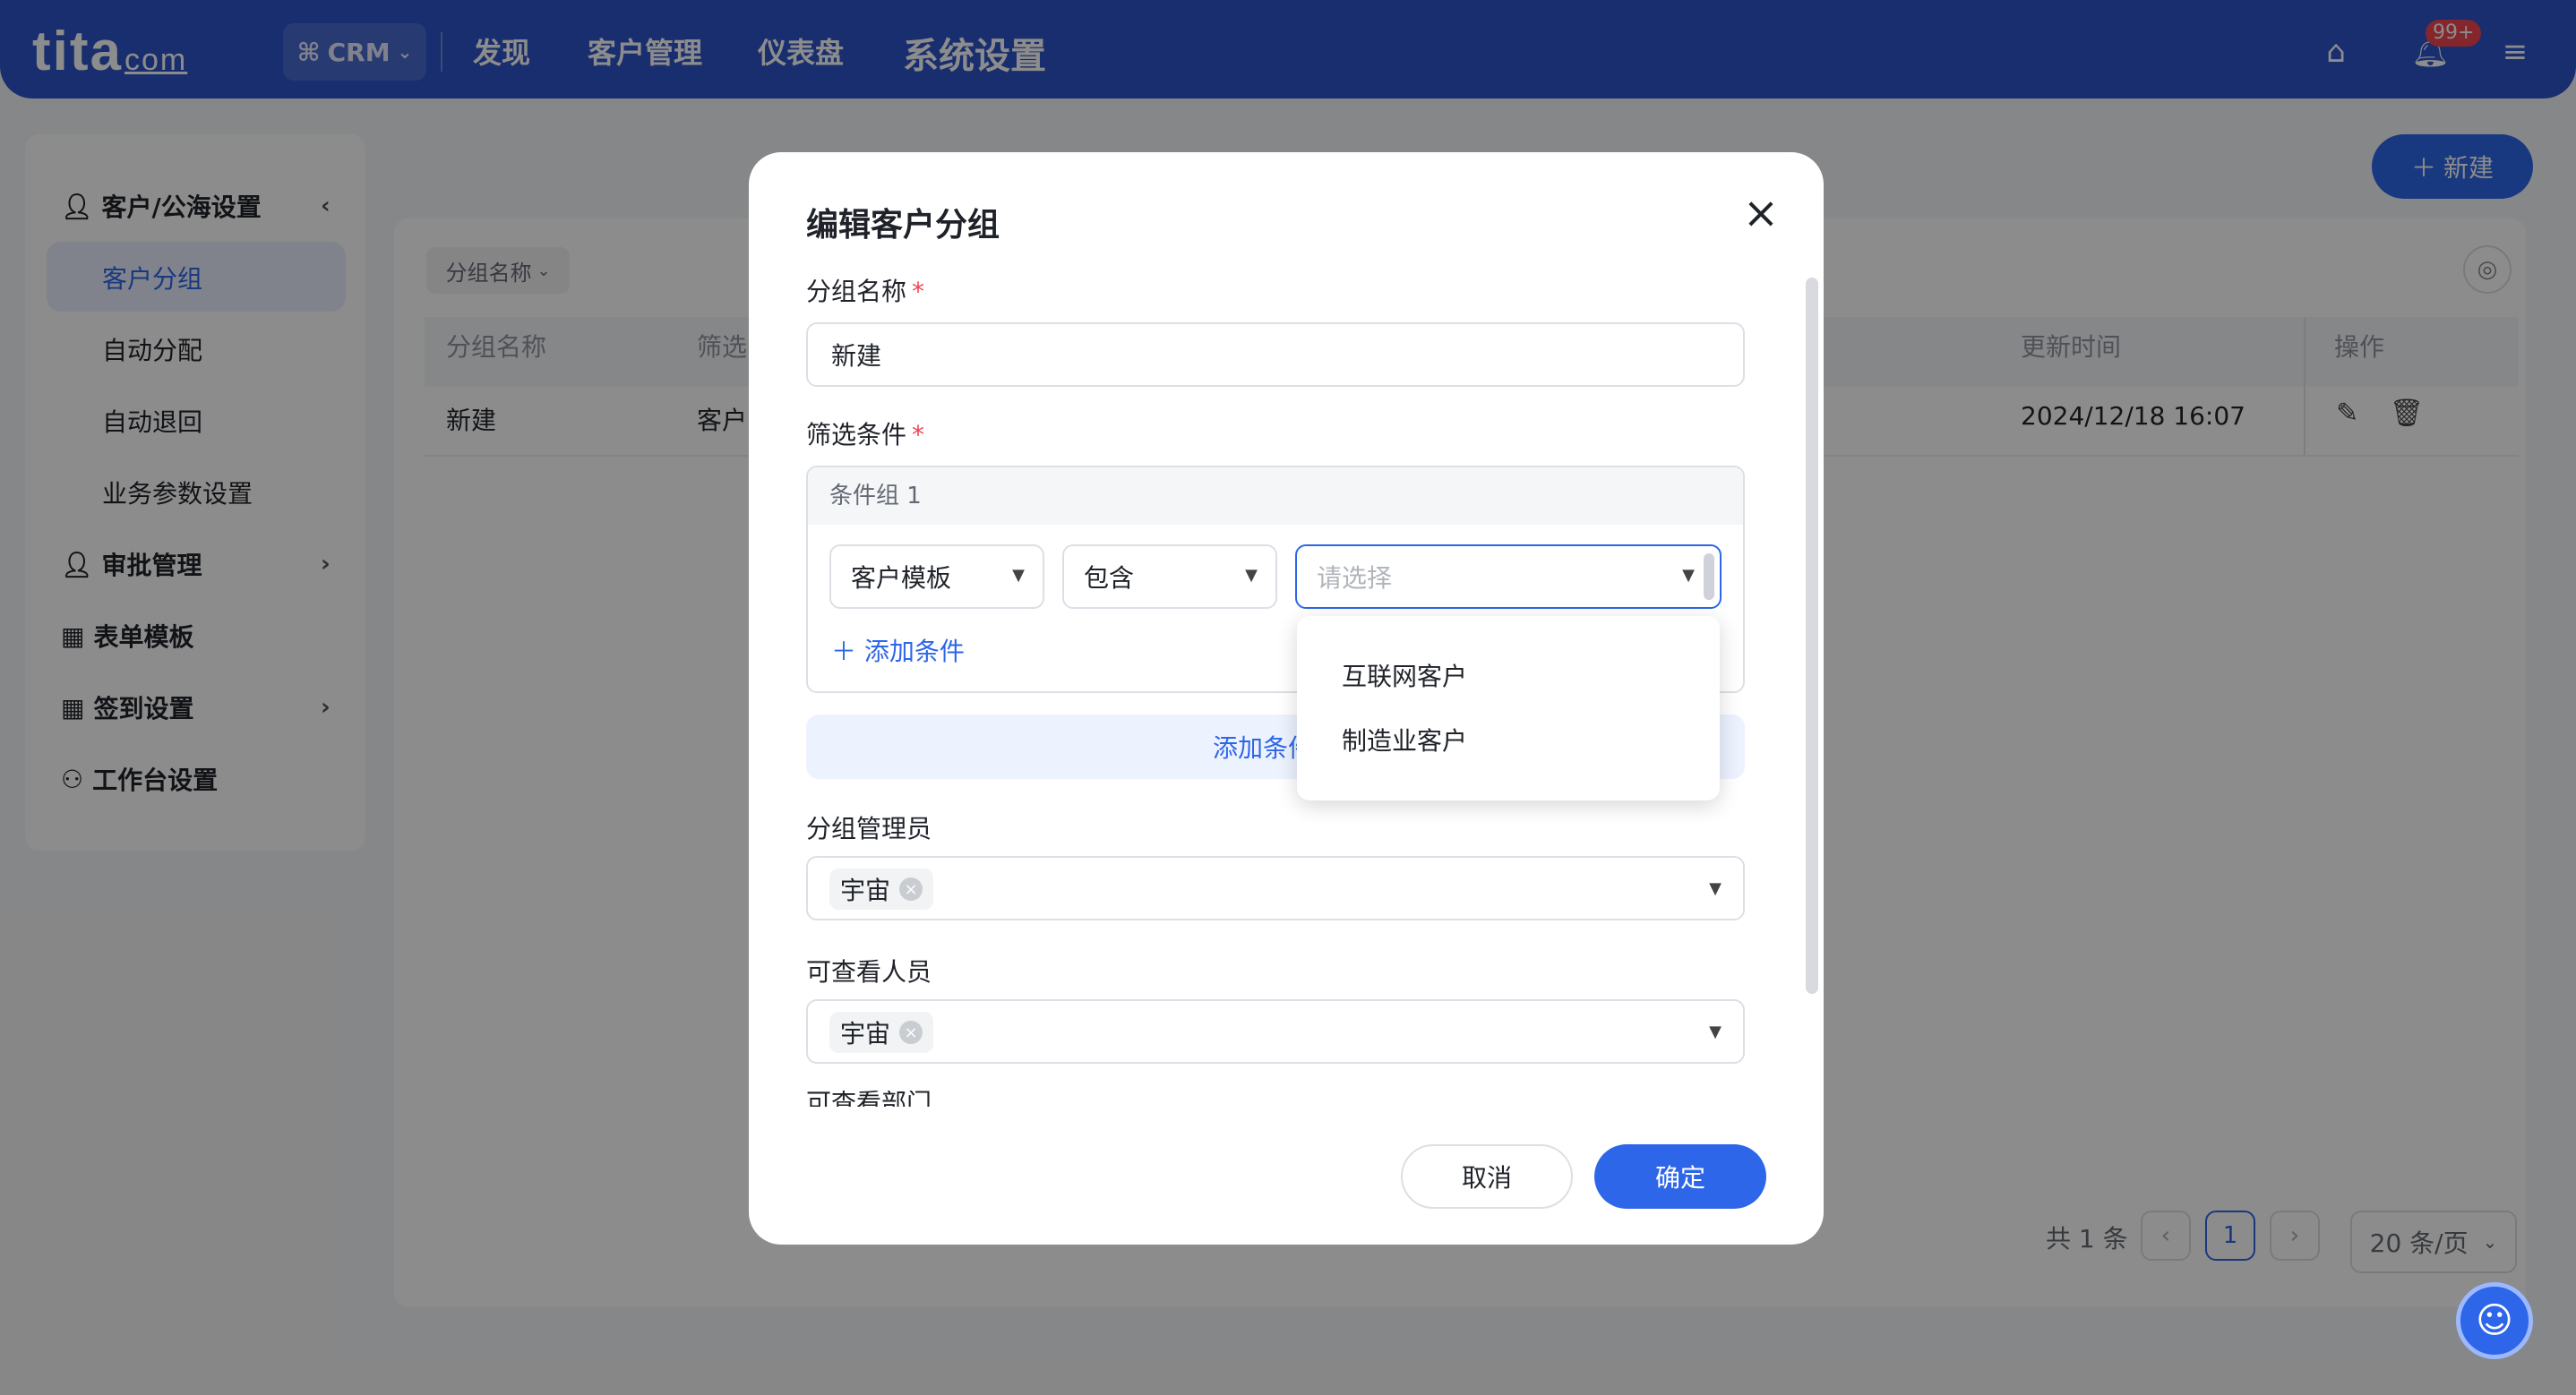  Describe the element at coordinates (1275, 888) in the screenshot. I see `group-manager-select: 宇宙 × ▼` at that location.